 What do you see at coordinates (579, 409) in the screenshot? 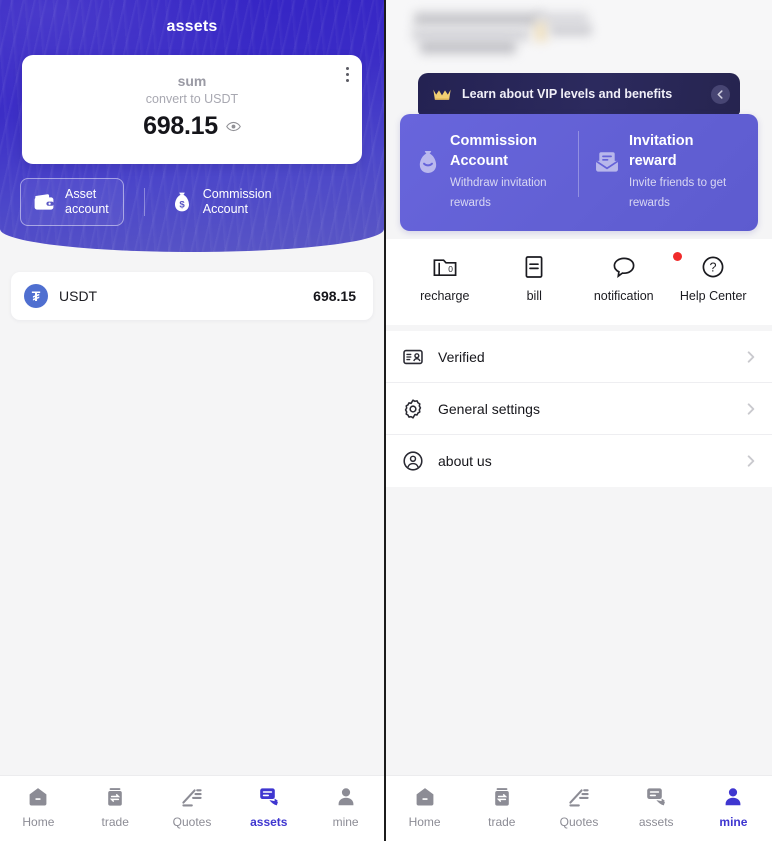
I see `settings-row-general-settings: General settings` at bounding box center [579, 409].